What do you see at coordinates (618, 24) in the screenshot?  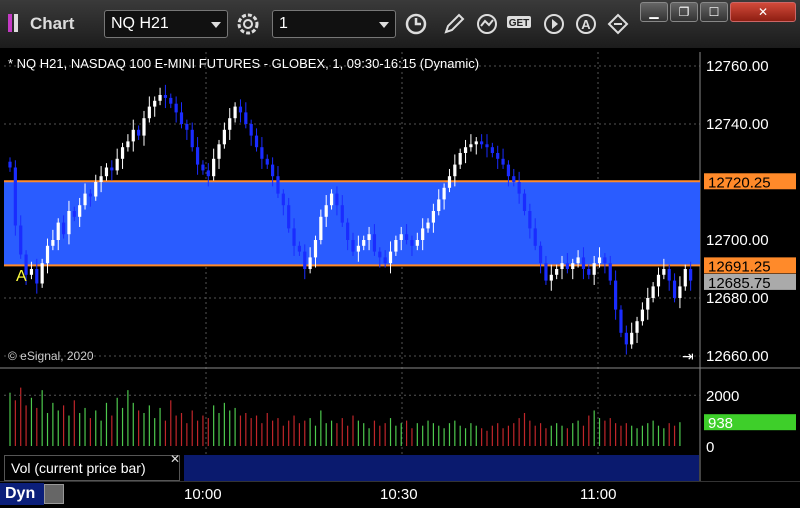 I see `link-icon` at bounding box center [618, 24].